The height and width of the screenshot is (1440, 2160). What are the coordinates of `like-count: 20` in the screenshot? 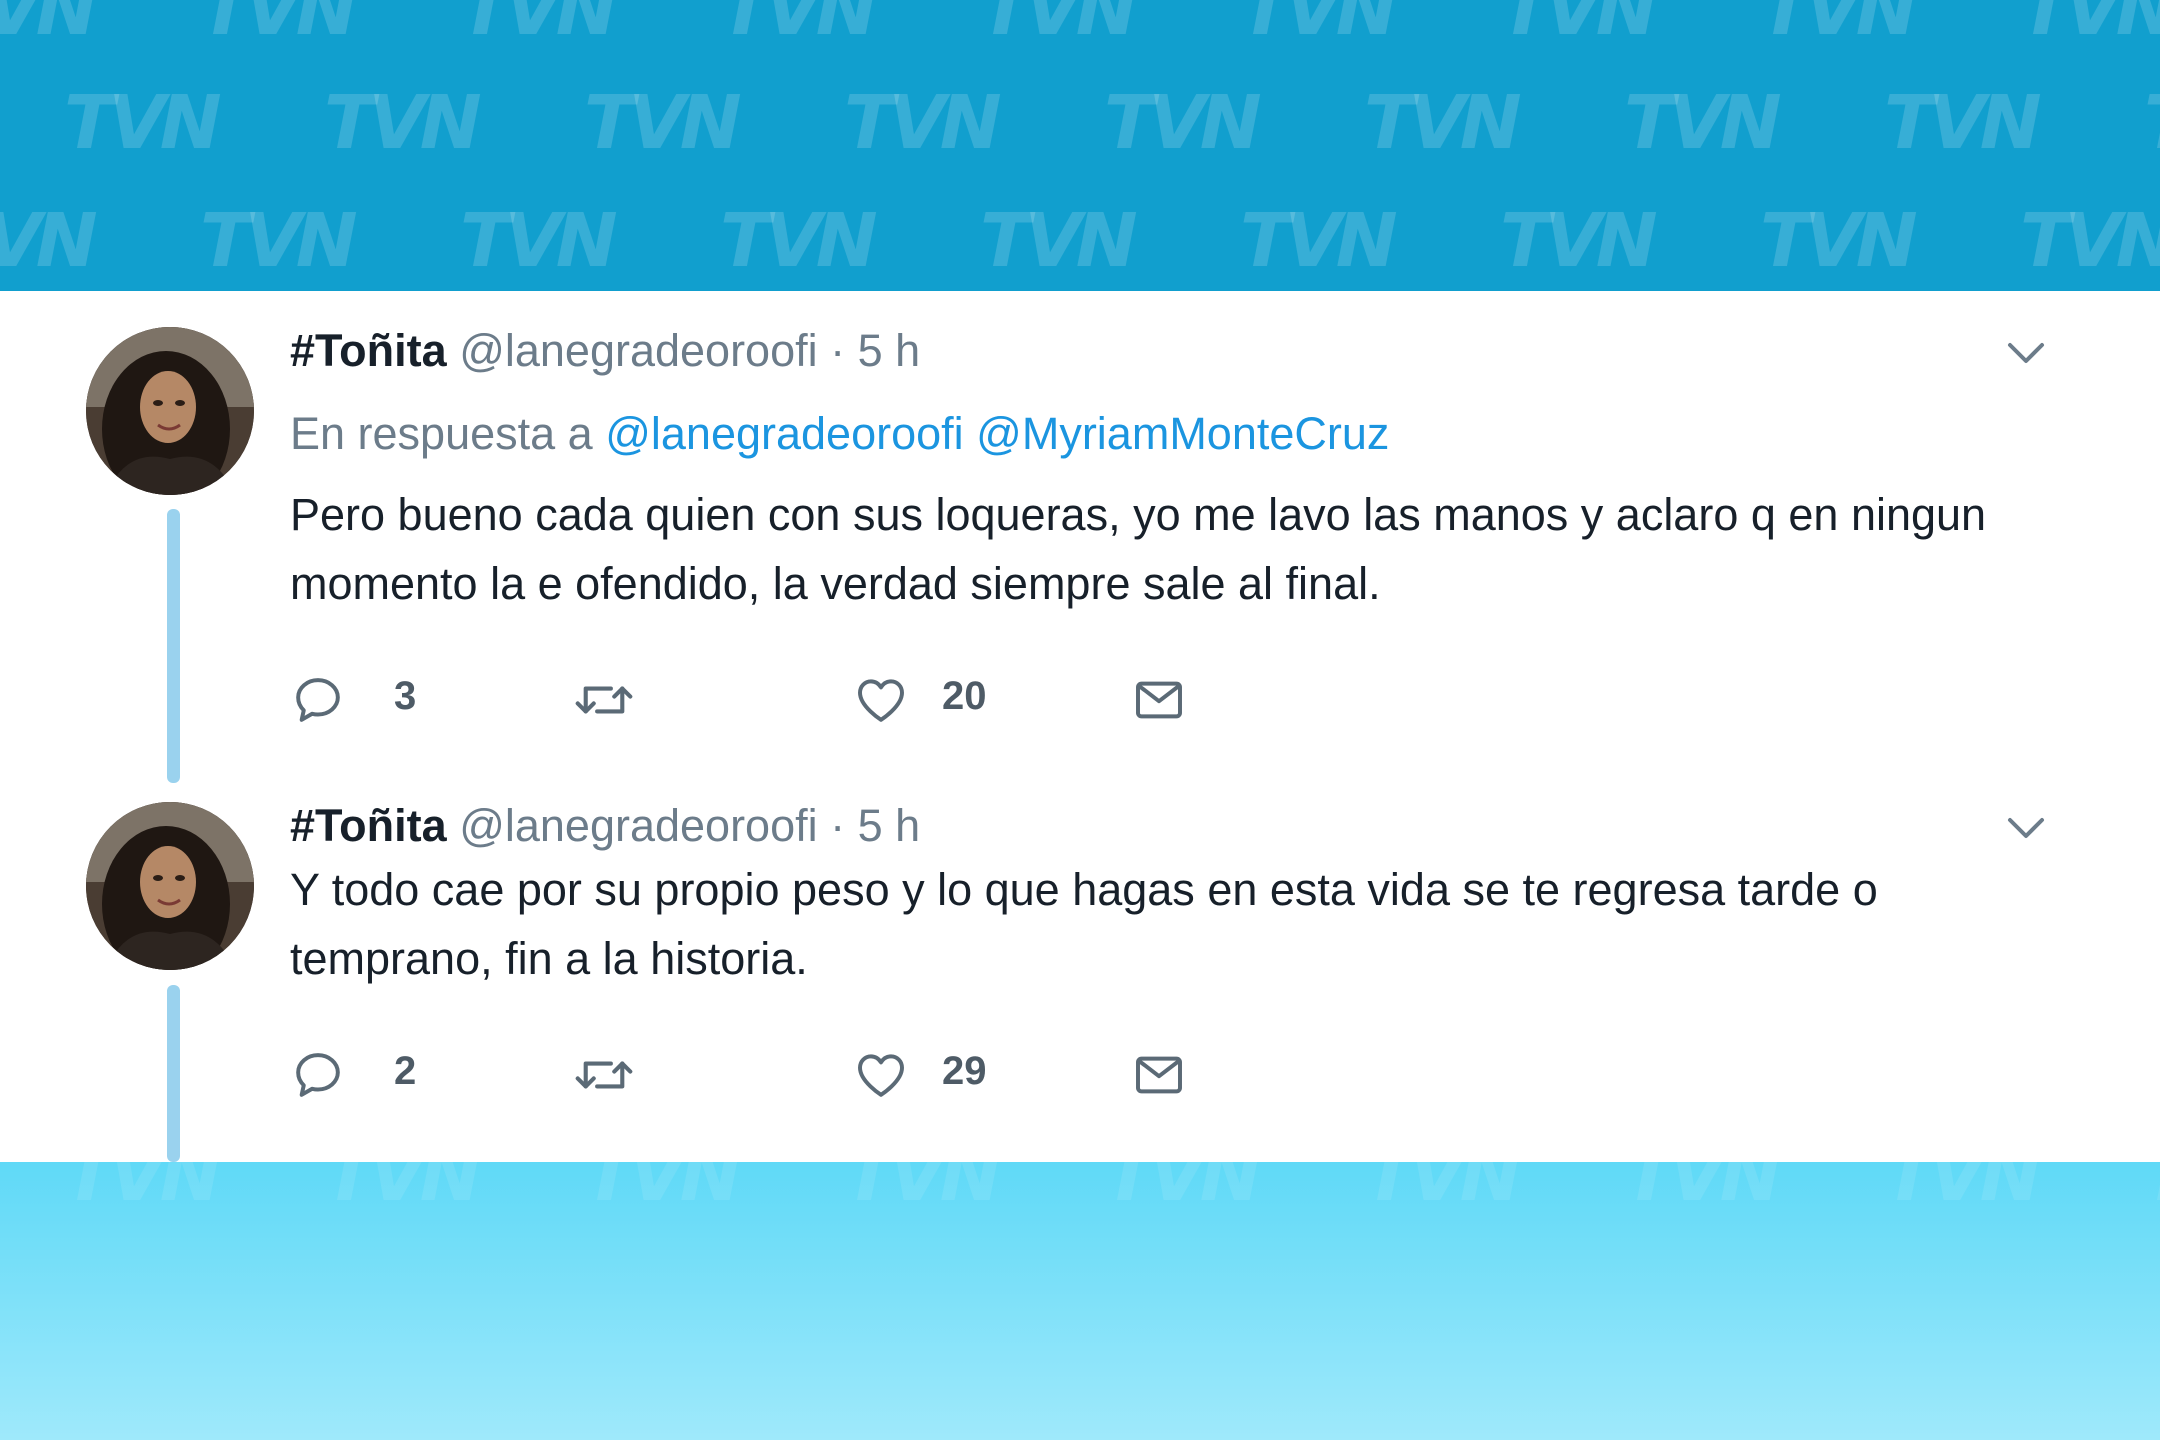 It's located at (964, 696).